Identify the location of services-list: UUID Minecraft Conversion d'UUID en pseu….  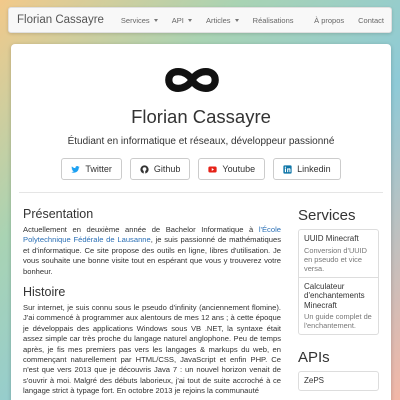
(338, 282).